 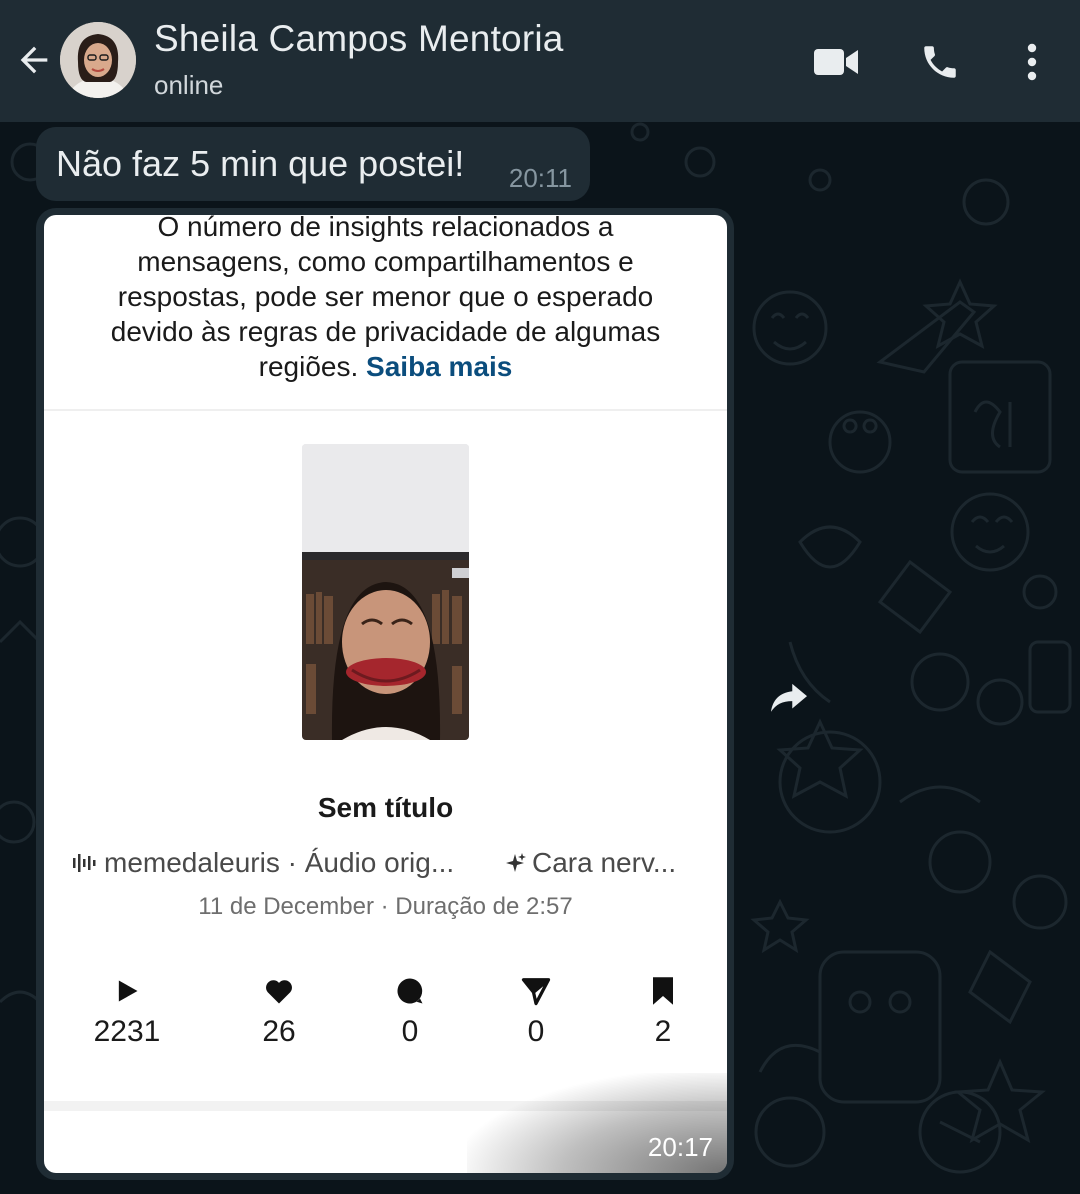 I want to click on back-arrow-icon, so click(x=34, y=60).